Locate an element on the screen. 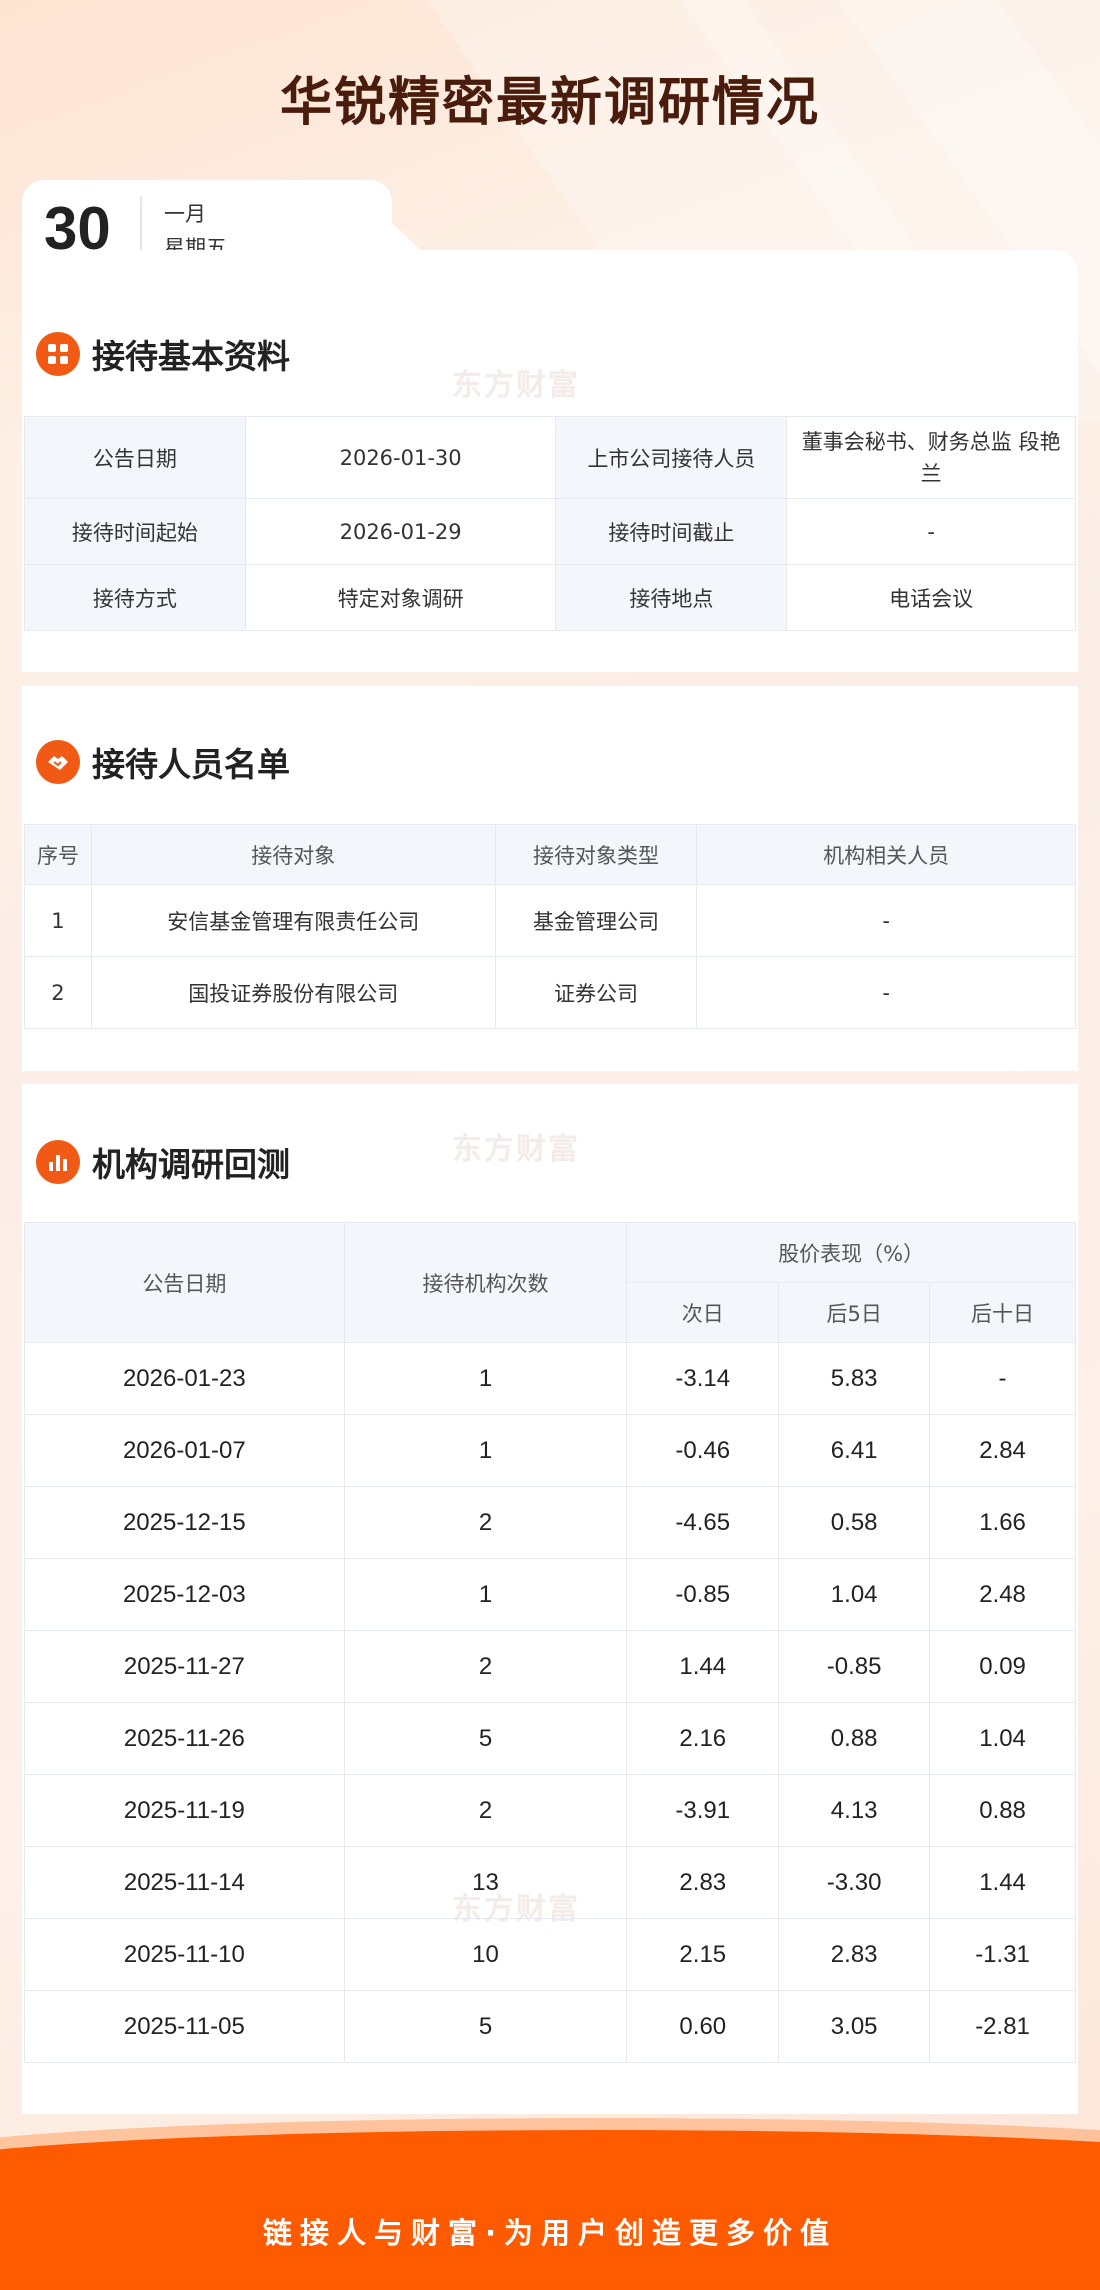  table-cell: -2.81 is located at coordinates (1002, 2026).